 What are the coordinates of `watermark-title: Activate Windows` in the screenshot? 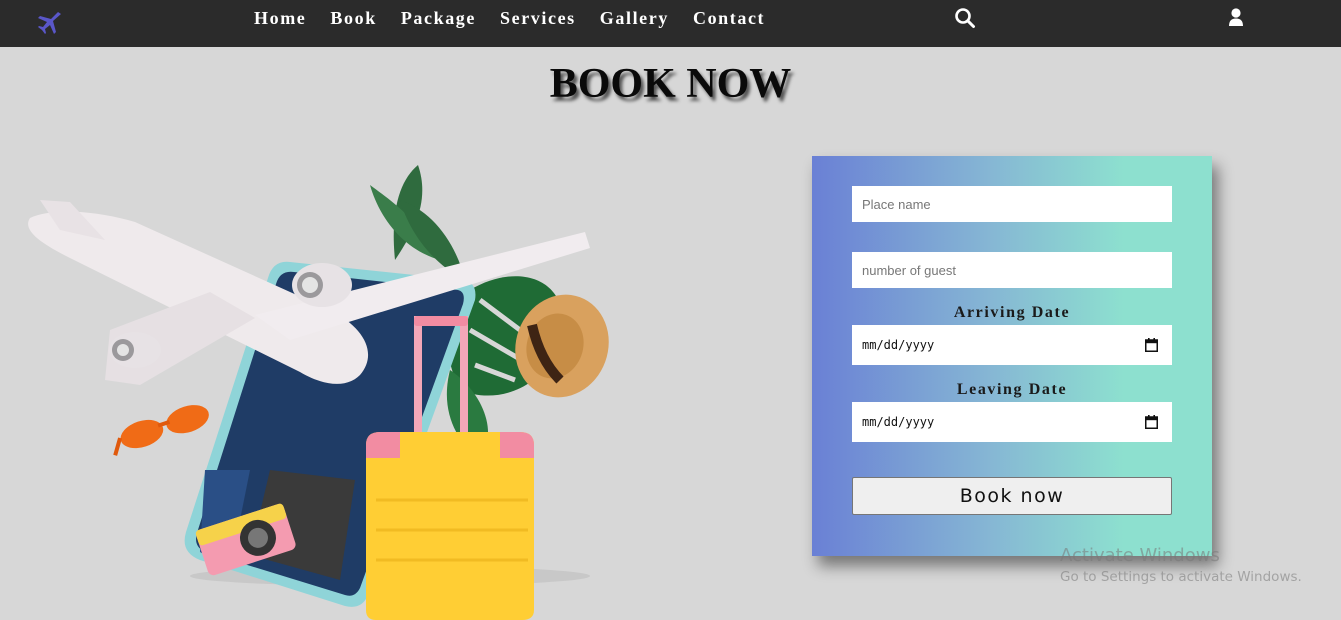 It's located at (1140, 555).